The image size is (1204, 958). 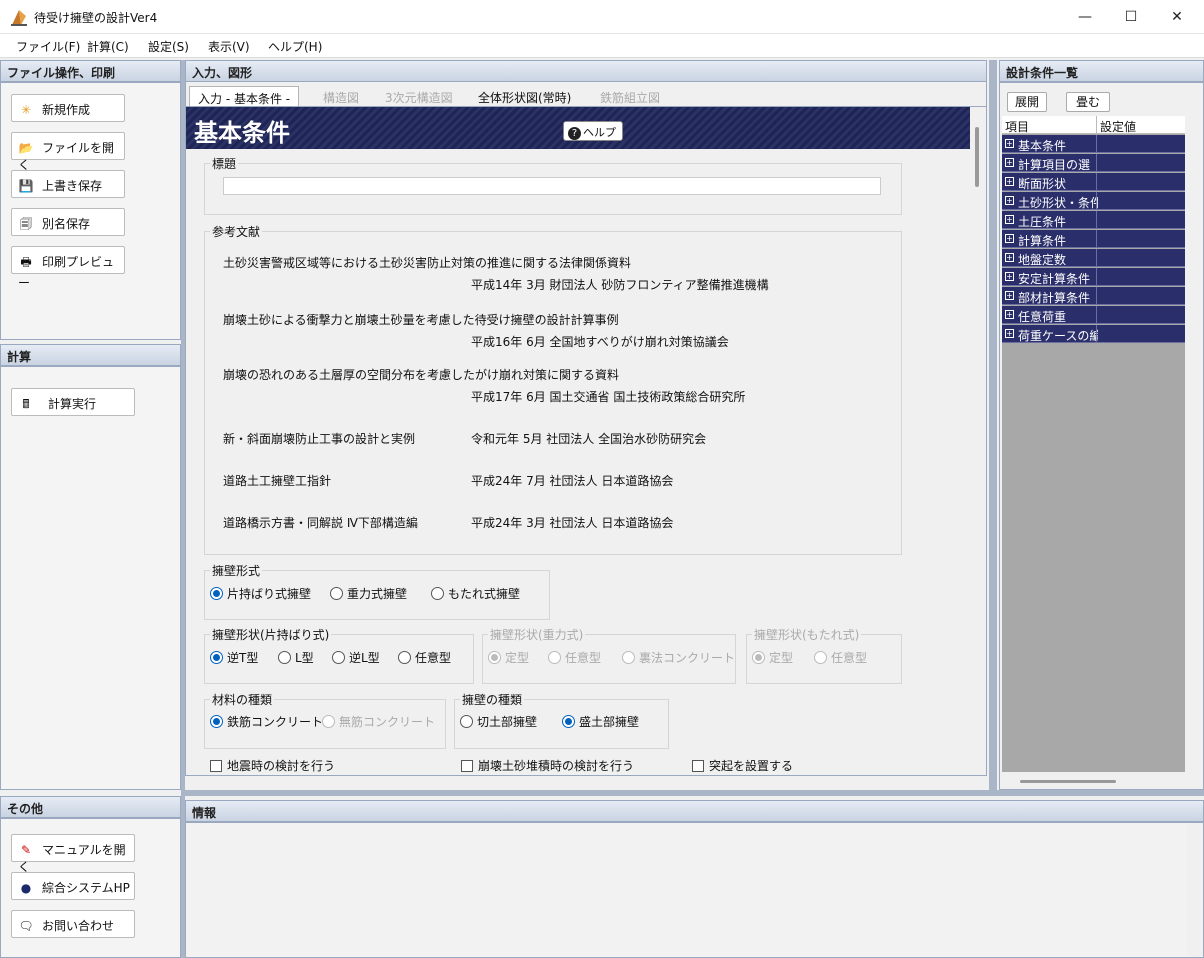 What do you see at coordinates (1017, 127) in the screenshot?
I see `column-item: 項目` at bounding box center [1017, 127].